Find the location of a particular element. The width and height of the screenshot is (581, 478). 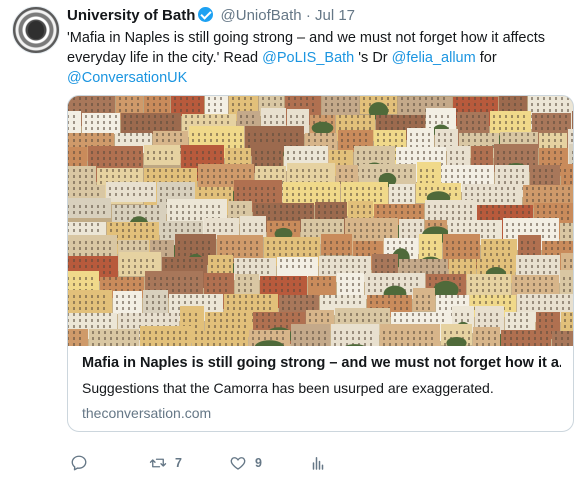

like-count: 9 is located at coordinates (258, 463).